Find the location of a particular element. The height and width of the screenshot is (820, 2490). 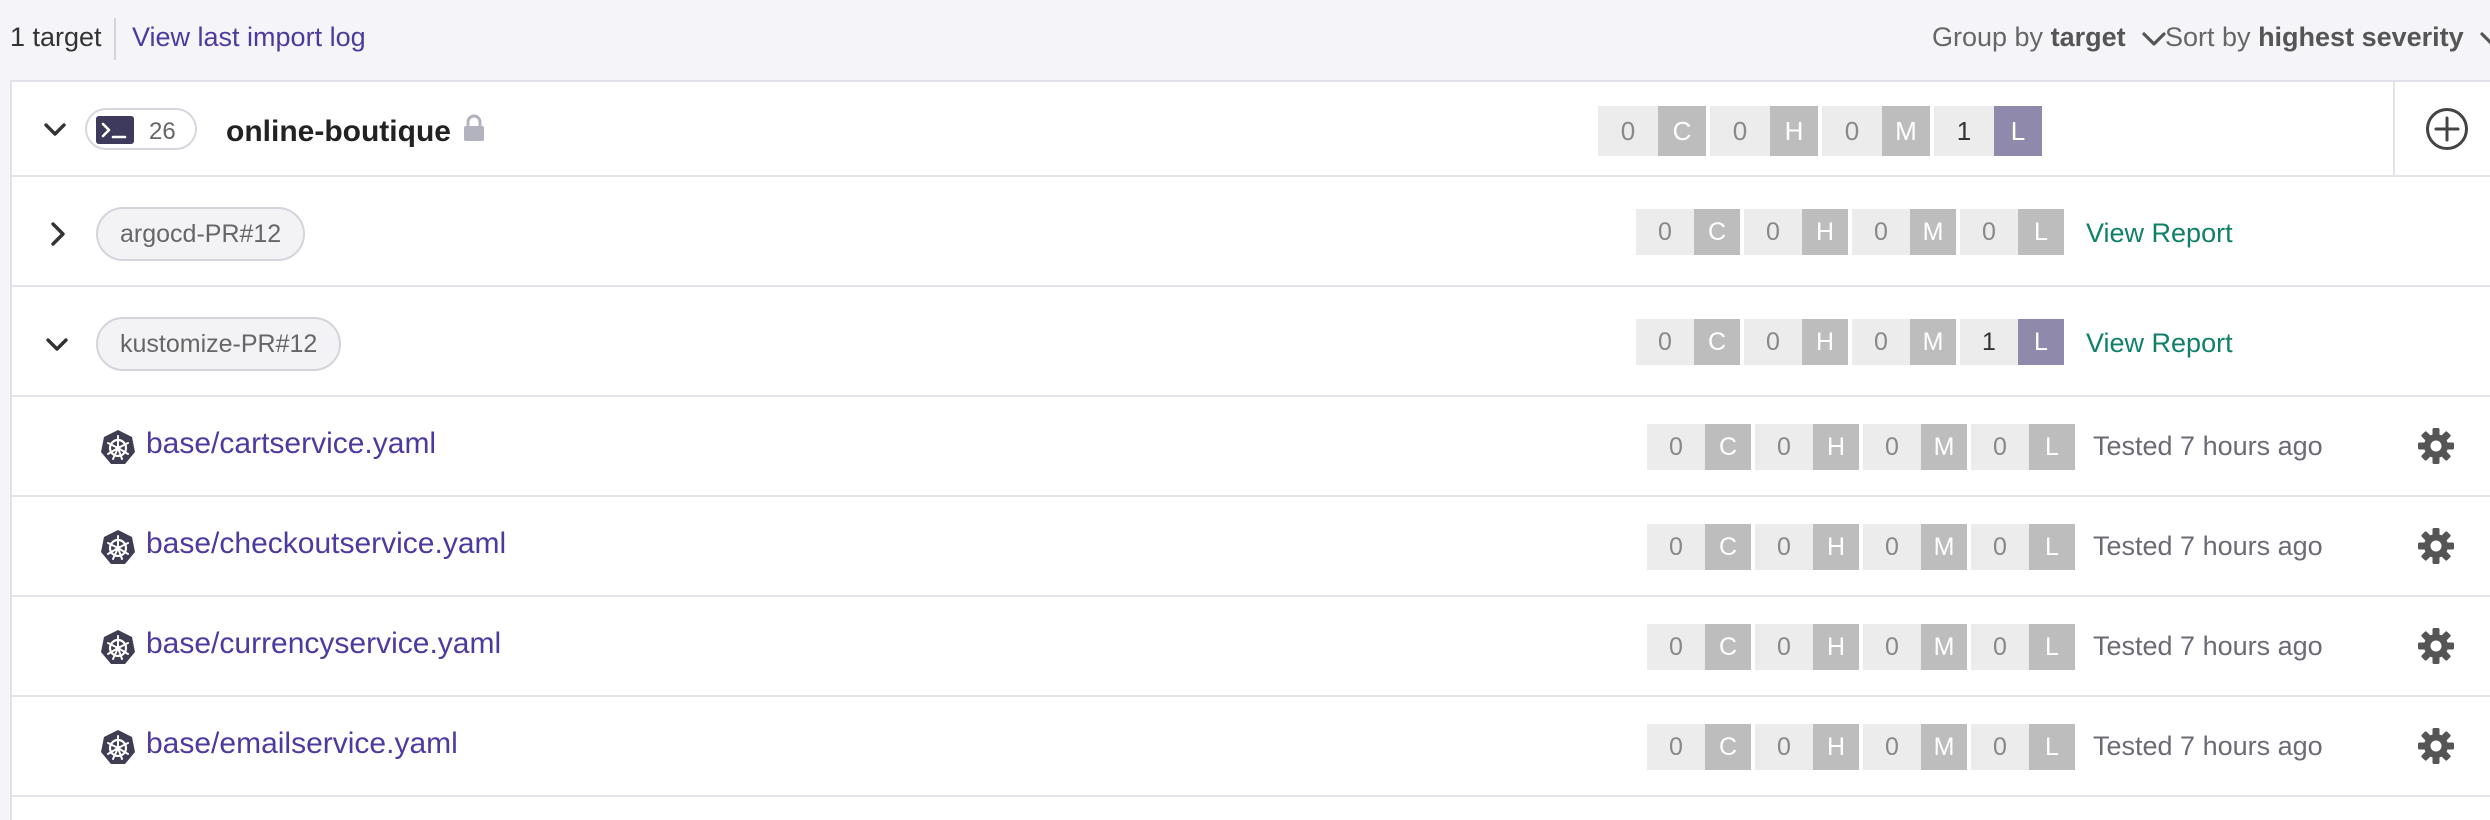

file-link: base/emailservice.yaml is located at coordinates (302, 744).